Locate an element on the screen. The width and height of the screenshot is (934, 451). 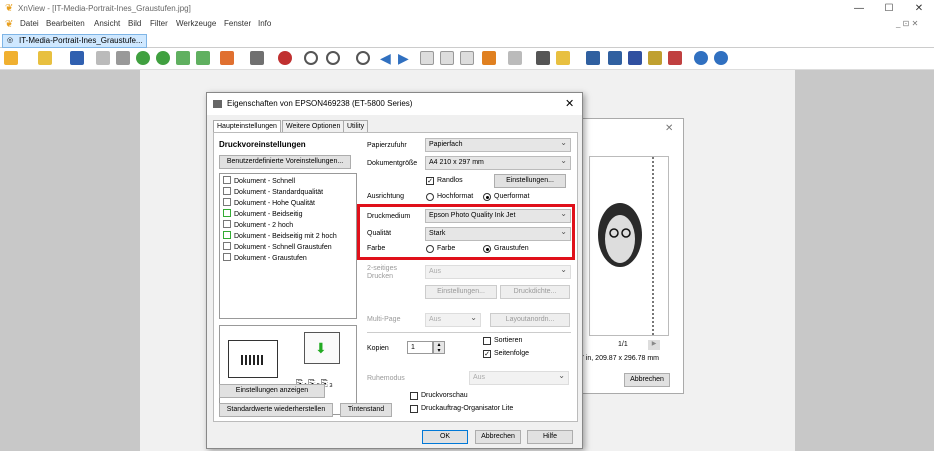
menu-fenster: Fenster is located at coordinates (237, 23).